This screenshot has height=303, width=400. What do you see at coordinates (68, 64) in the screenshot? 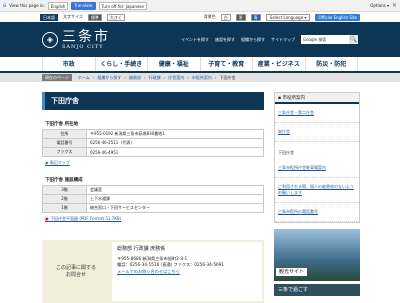
I see `gnav-item-municipal: 市政` at bounding box center [68, 64].